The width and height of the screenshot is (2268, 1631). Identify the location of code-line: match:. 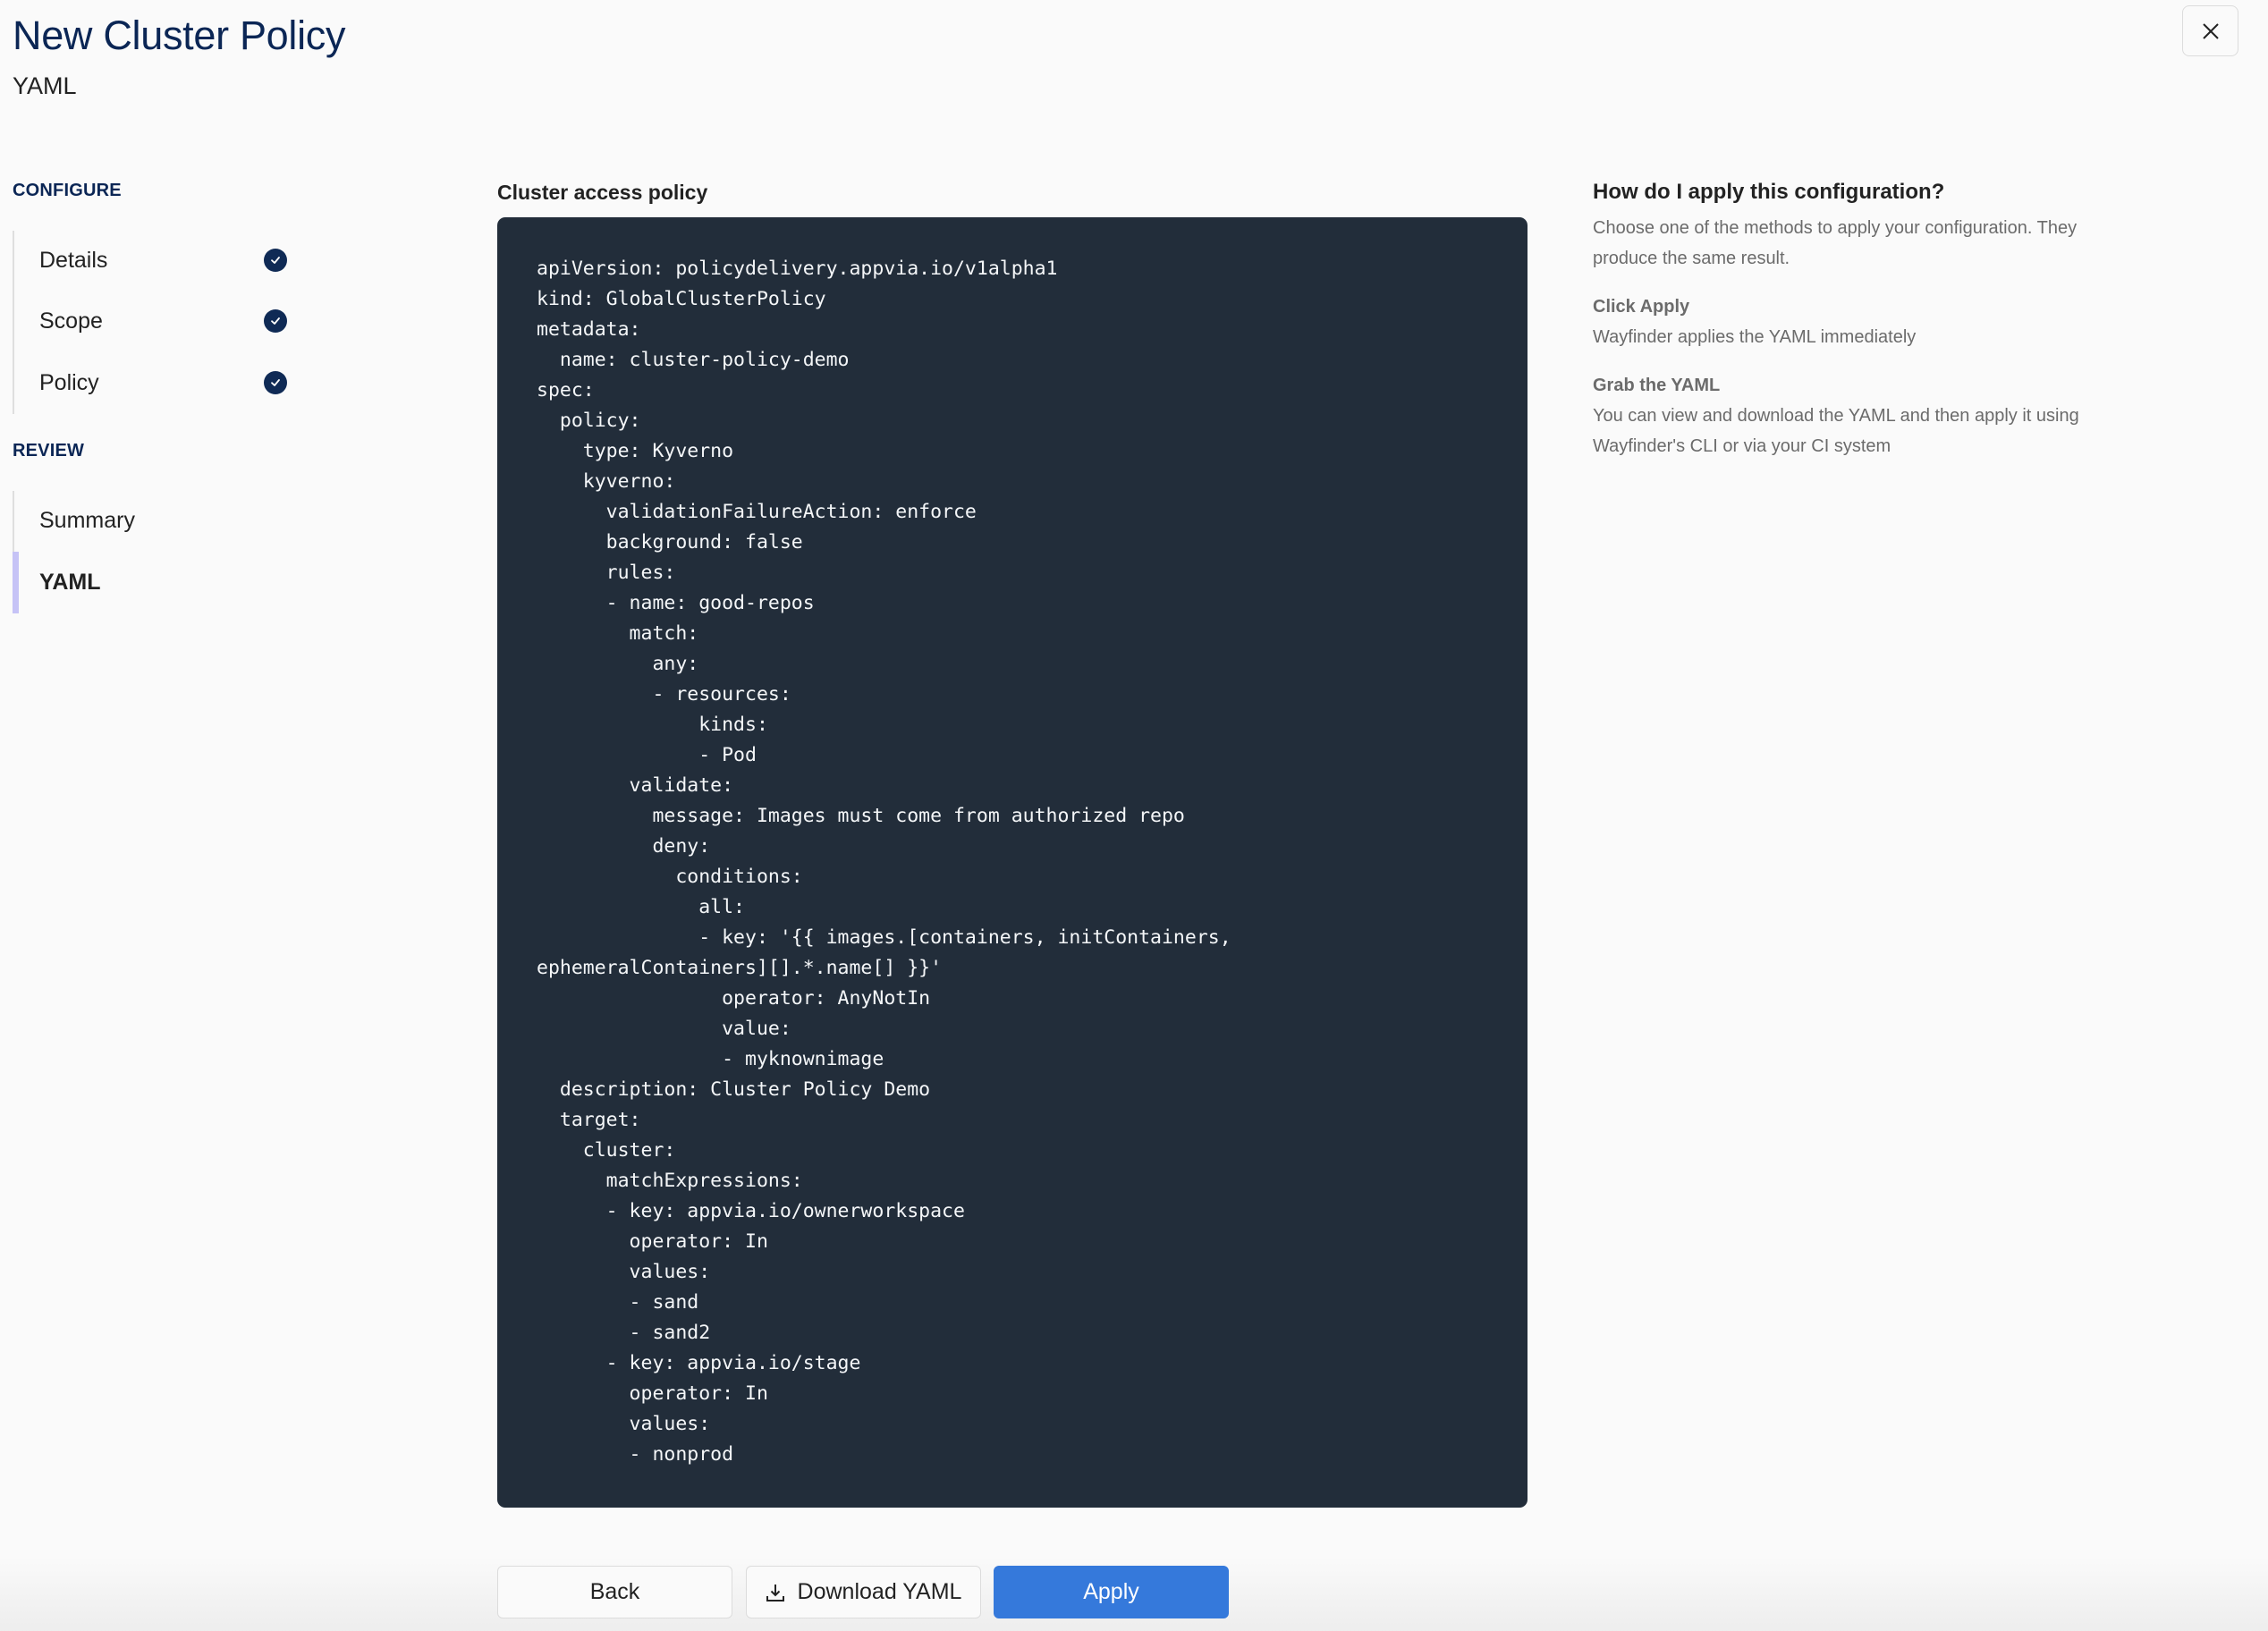
(618, 634).